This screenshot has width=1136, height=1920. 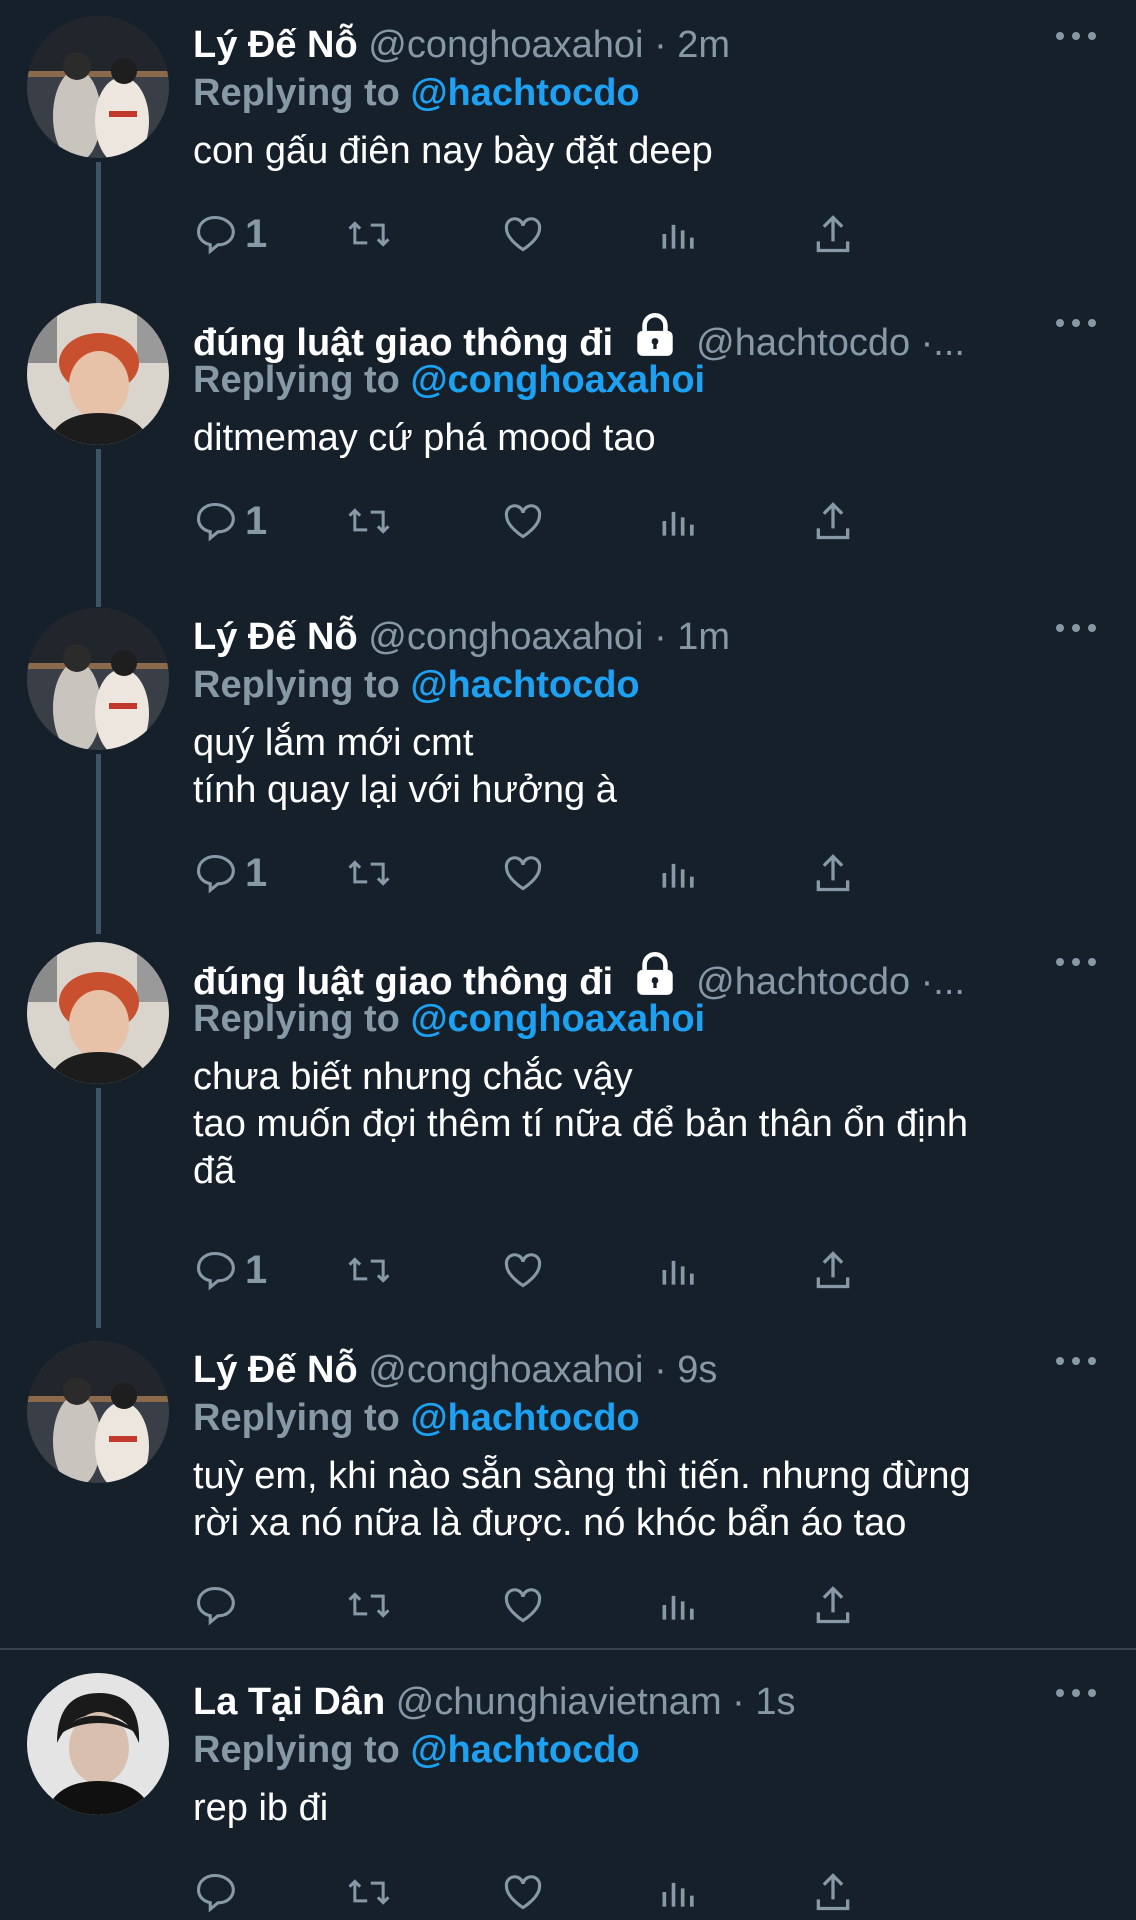 I want to click on timestamp: · 1m, so click(x=692, y=637).